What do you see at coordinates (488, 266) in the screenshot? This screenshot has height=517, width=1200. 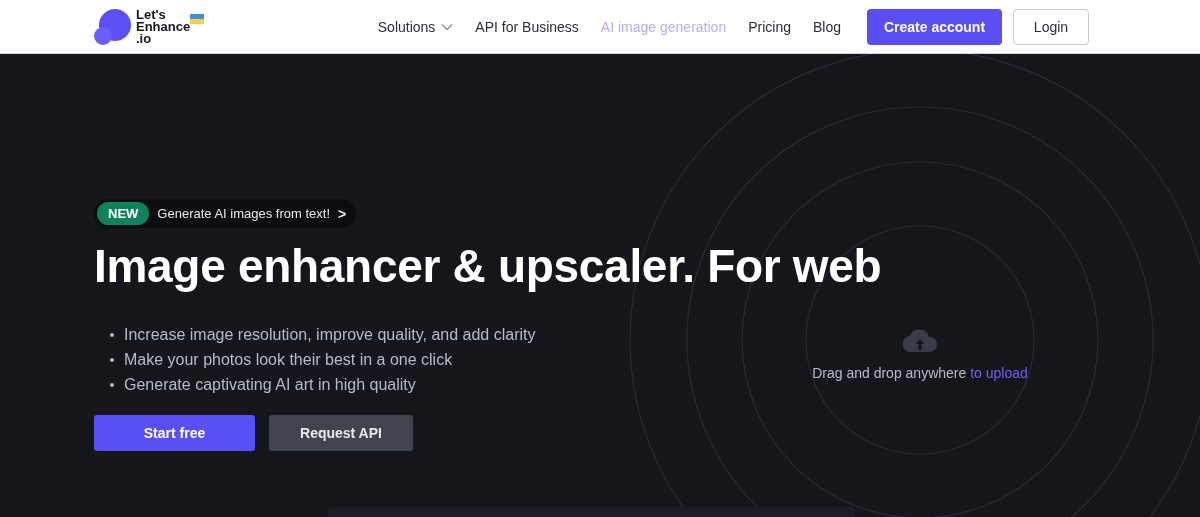 I see `hero-heading: Image enhancer & upscaler. For web` at bounding box center [488, 266].